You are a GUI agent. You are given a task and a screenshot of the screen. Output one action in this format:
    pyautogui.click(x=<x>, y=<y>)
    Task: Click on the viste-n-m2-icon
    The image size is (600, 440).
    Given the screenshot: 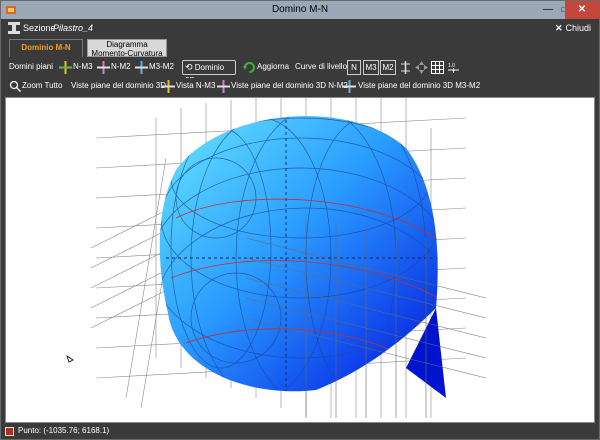 What is the action you would take?
    pyautogui.click(x=223, y=86)
    